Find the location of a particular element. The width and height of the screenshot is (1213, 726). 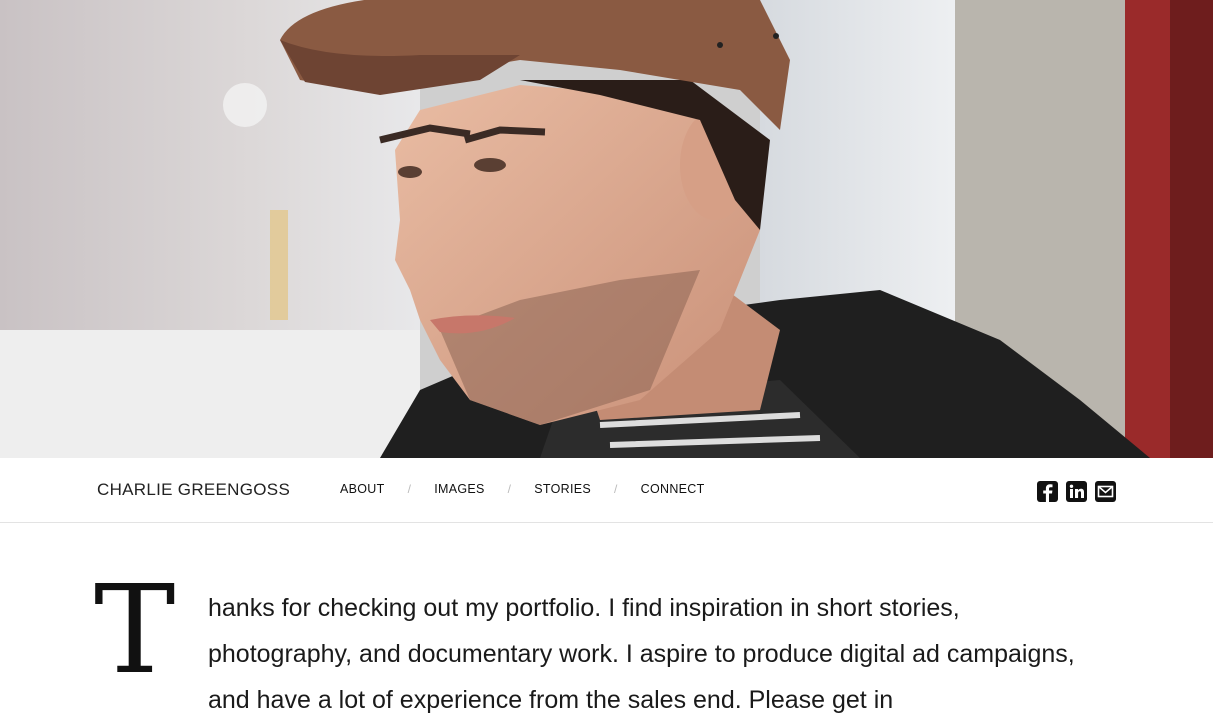

email-icon is located at coordinates (1105, 491).